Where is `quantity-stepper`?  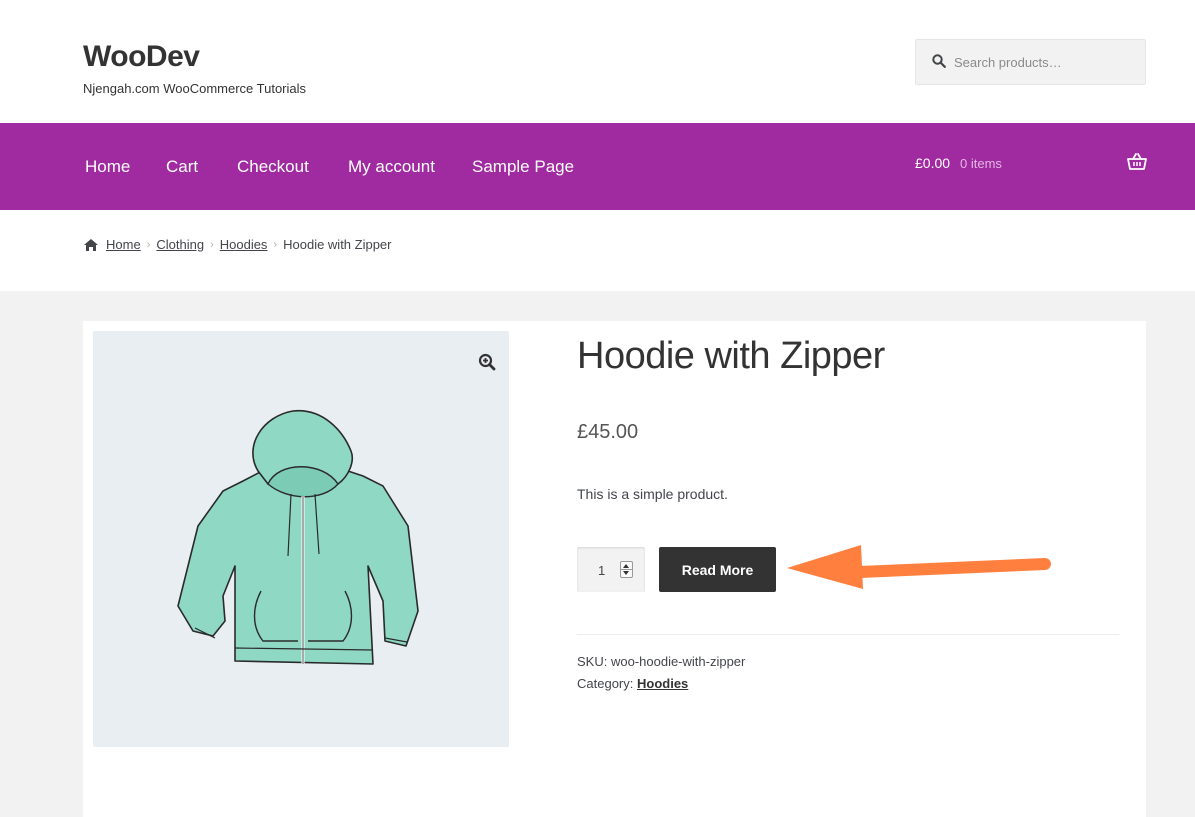 quantity-stepper is located at coordinates (626, 569).